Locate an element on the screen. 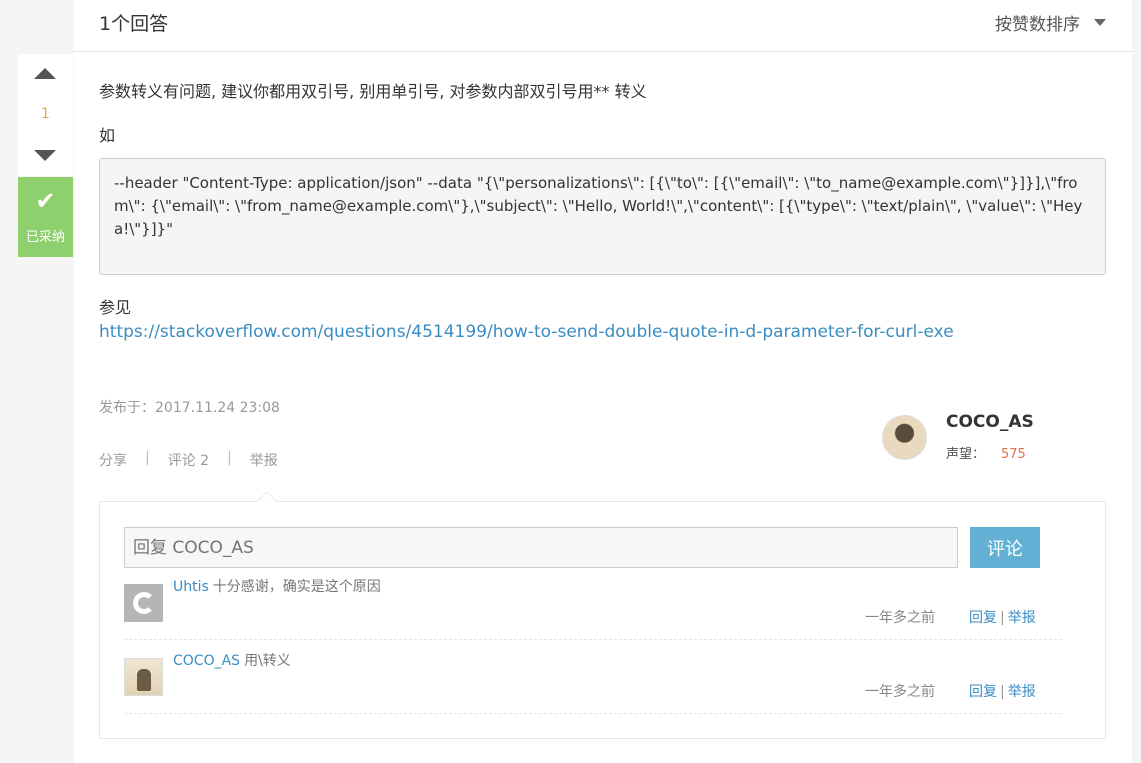  sort-dropdown: 按赞数排序 is located at coordinates (1050, 22).